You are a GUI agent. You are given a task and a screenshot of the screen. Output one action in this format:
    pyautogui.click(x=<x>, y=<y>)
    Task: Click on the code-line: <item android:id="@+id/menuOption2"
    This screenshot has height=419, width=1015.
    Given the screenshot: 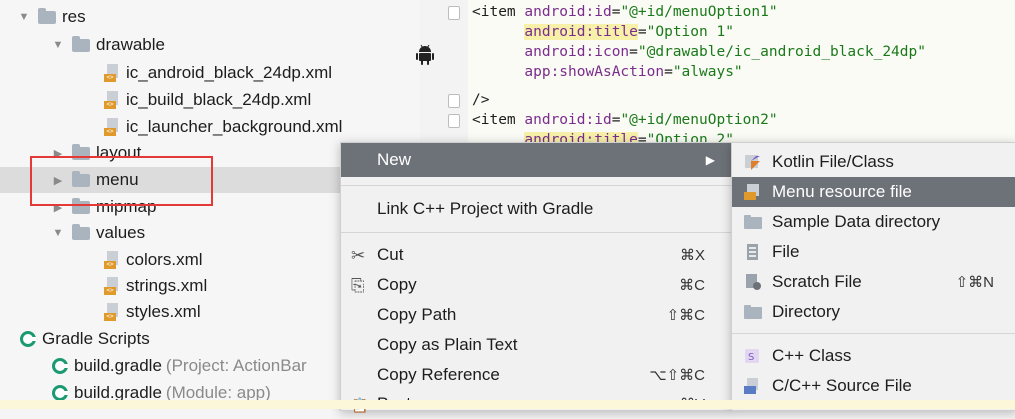 What is the action you would take?
    pyautogui.click(x=625, y=120)
    